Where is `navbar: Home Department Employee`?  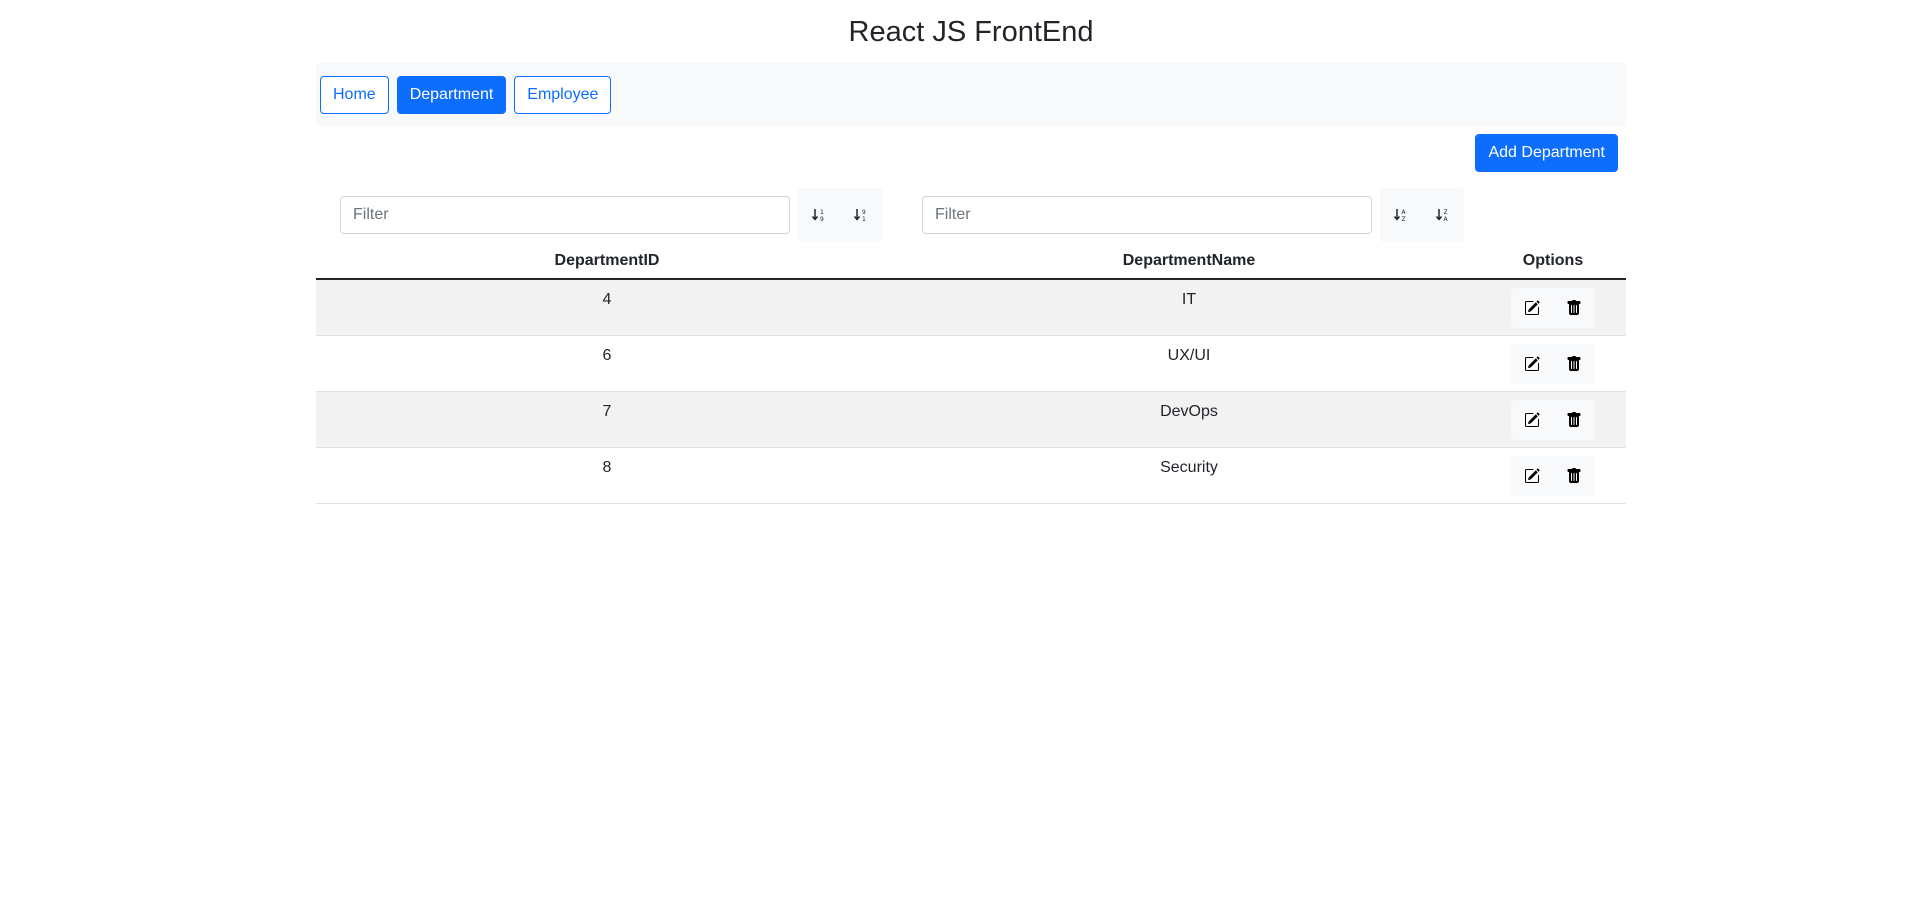 navbar: Home Department Employee is located at coordinates (971, 94).